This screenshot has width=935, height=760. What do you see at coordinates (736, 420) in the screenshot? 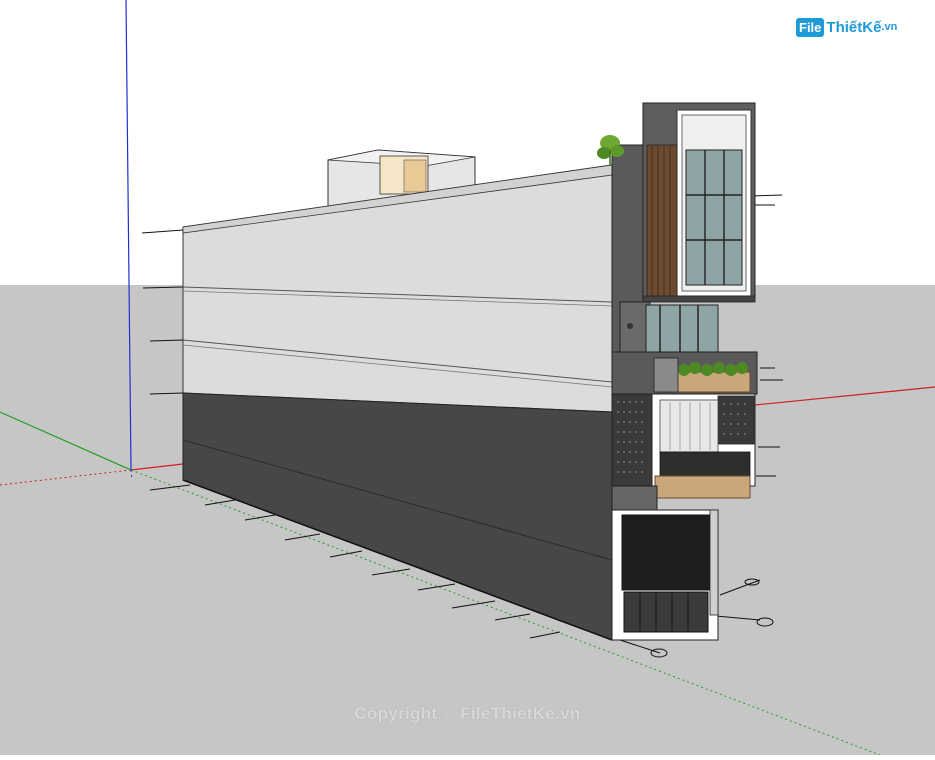
I see `perforated-panel-right` at bounding box center [736, 420].